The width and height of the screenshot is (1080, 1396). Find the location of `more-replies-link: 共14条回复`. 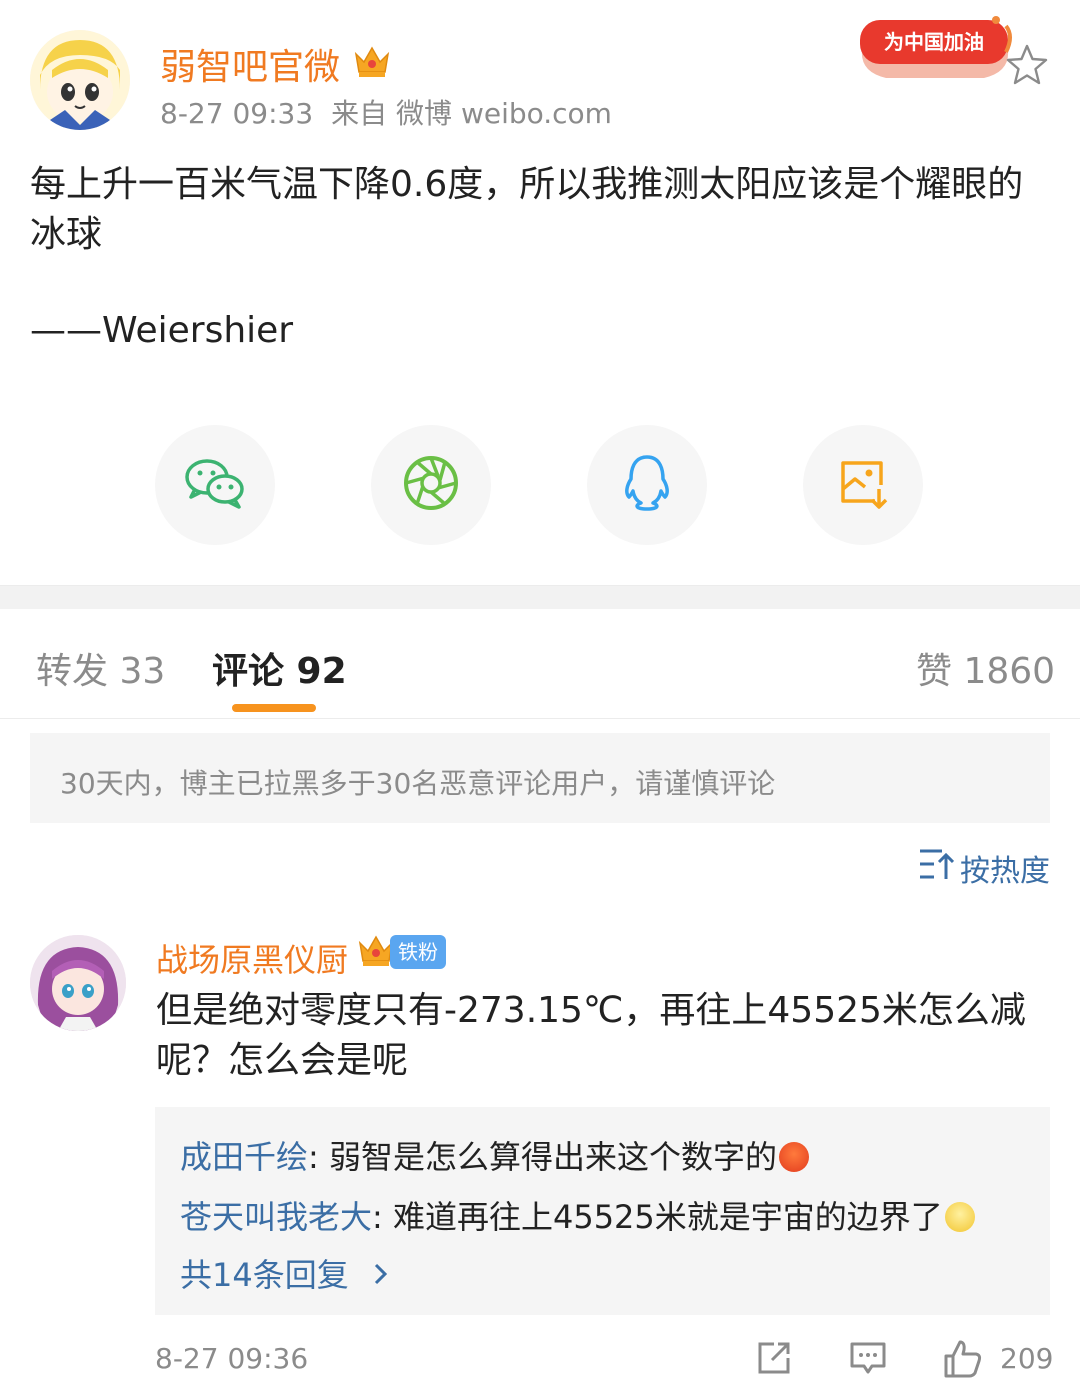

more-replies-link: 共14条回复 is located at coordinates (284, 1273).